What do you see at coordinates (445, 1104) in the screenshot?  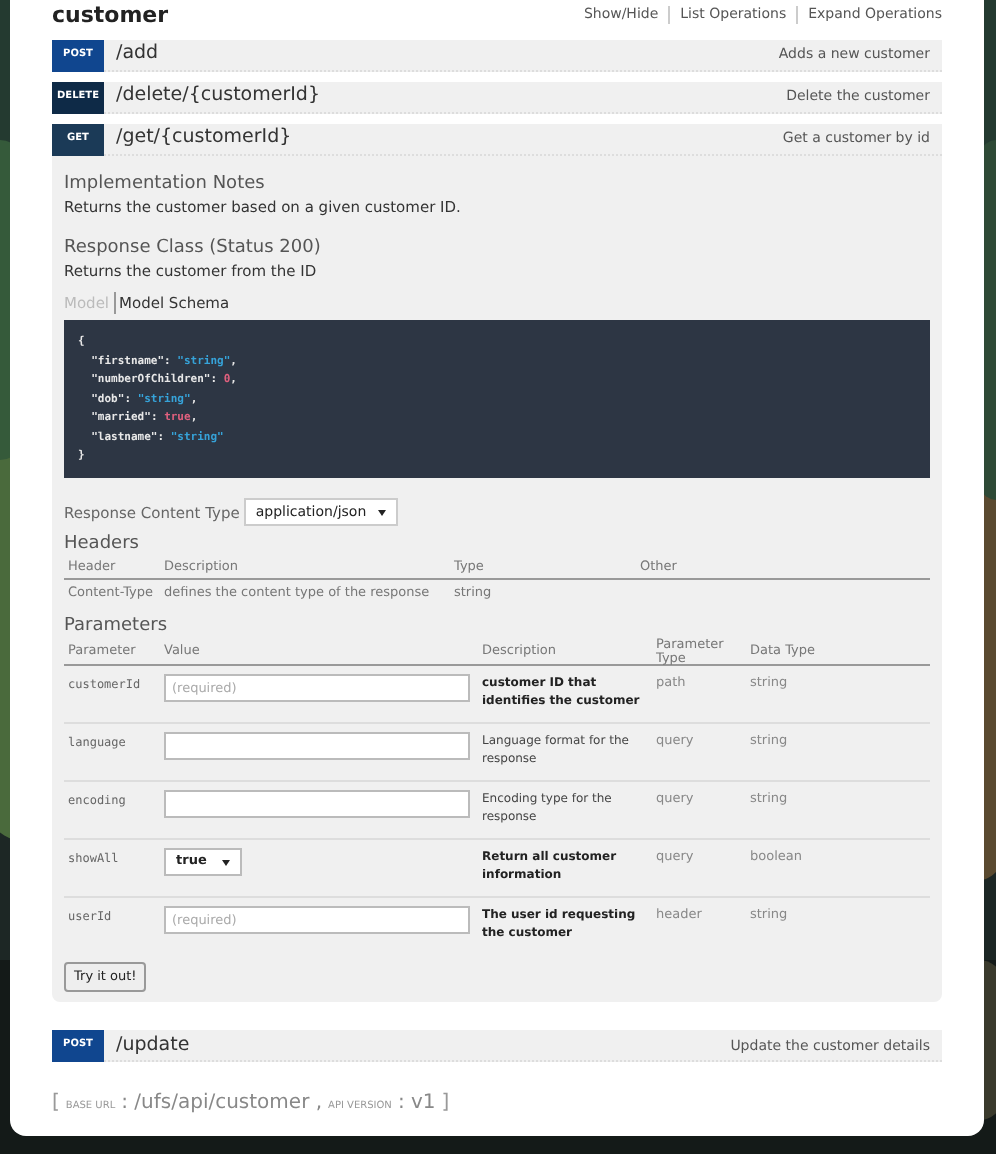 I see `bracket: ]` at bounding box center [445, 1104].